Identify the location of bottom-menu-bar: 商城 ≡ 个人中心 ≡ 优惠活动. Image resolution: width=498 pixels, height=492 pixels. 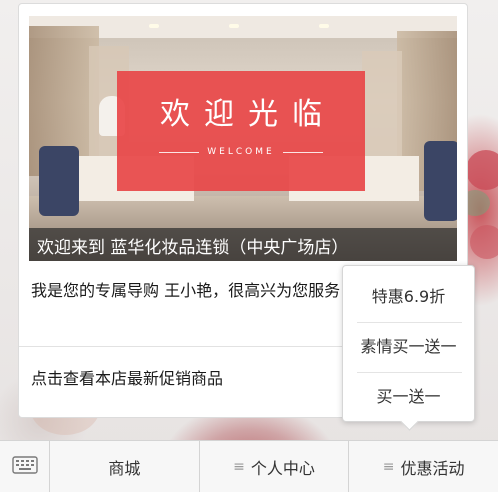
(249, 466).